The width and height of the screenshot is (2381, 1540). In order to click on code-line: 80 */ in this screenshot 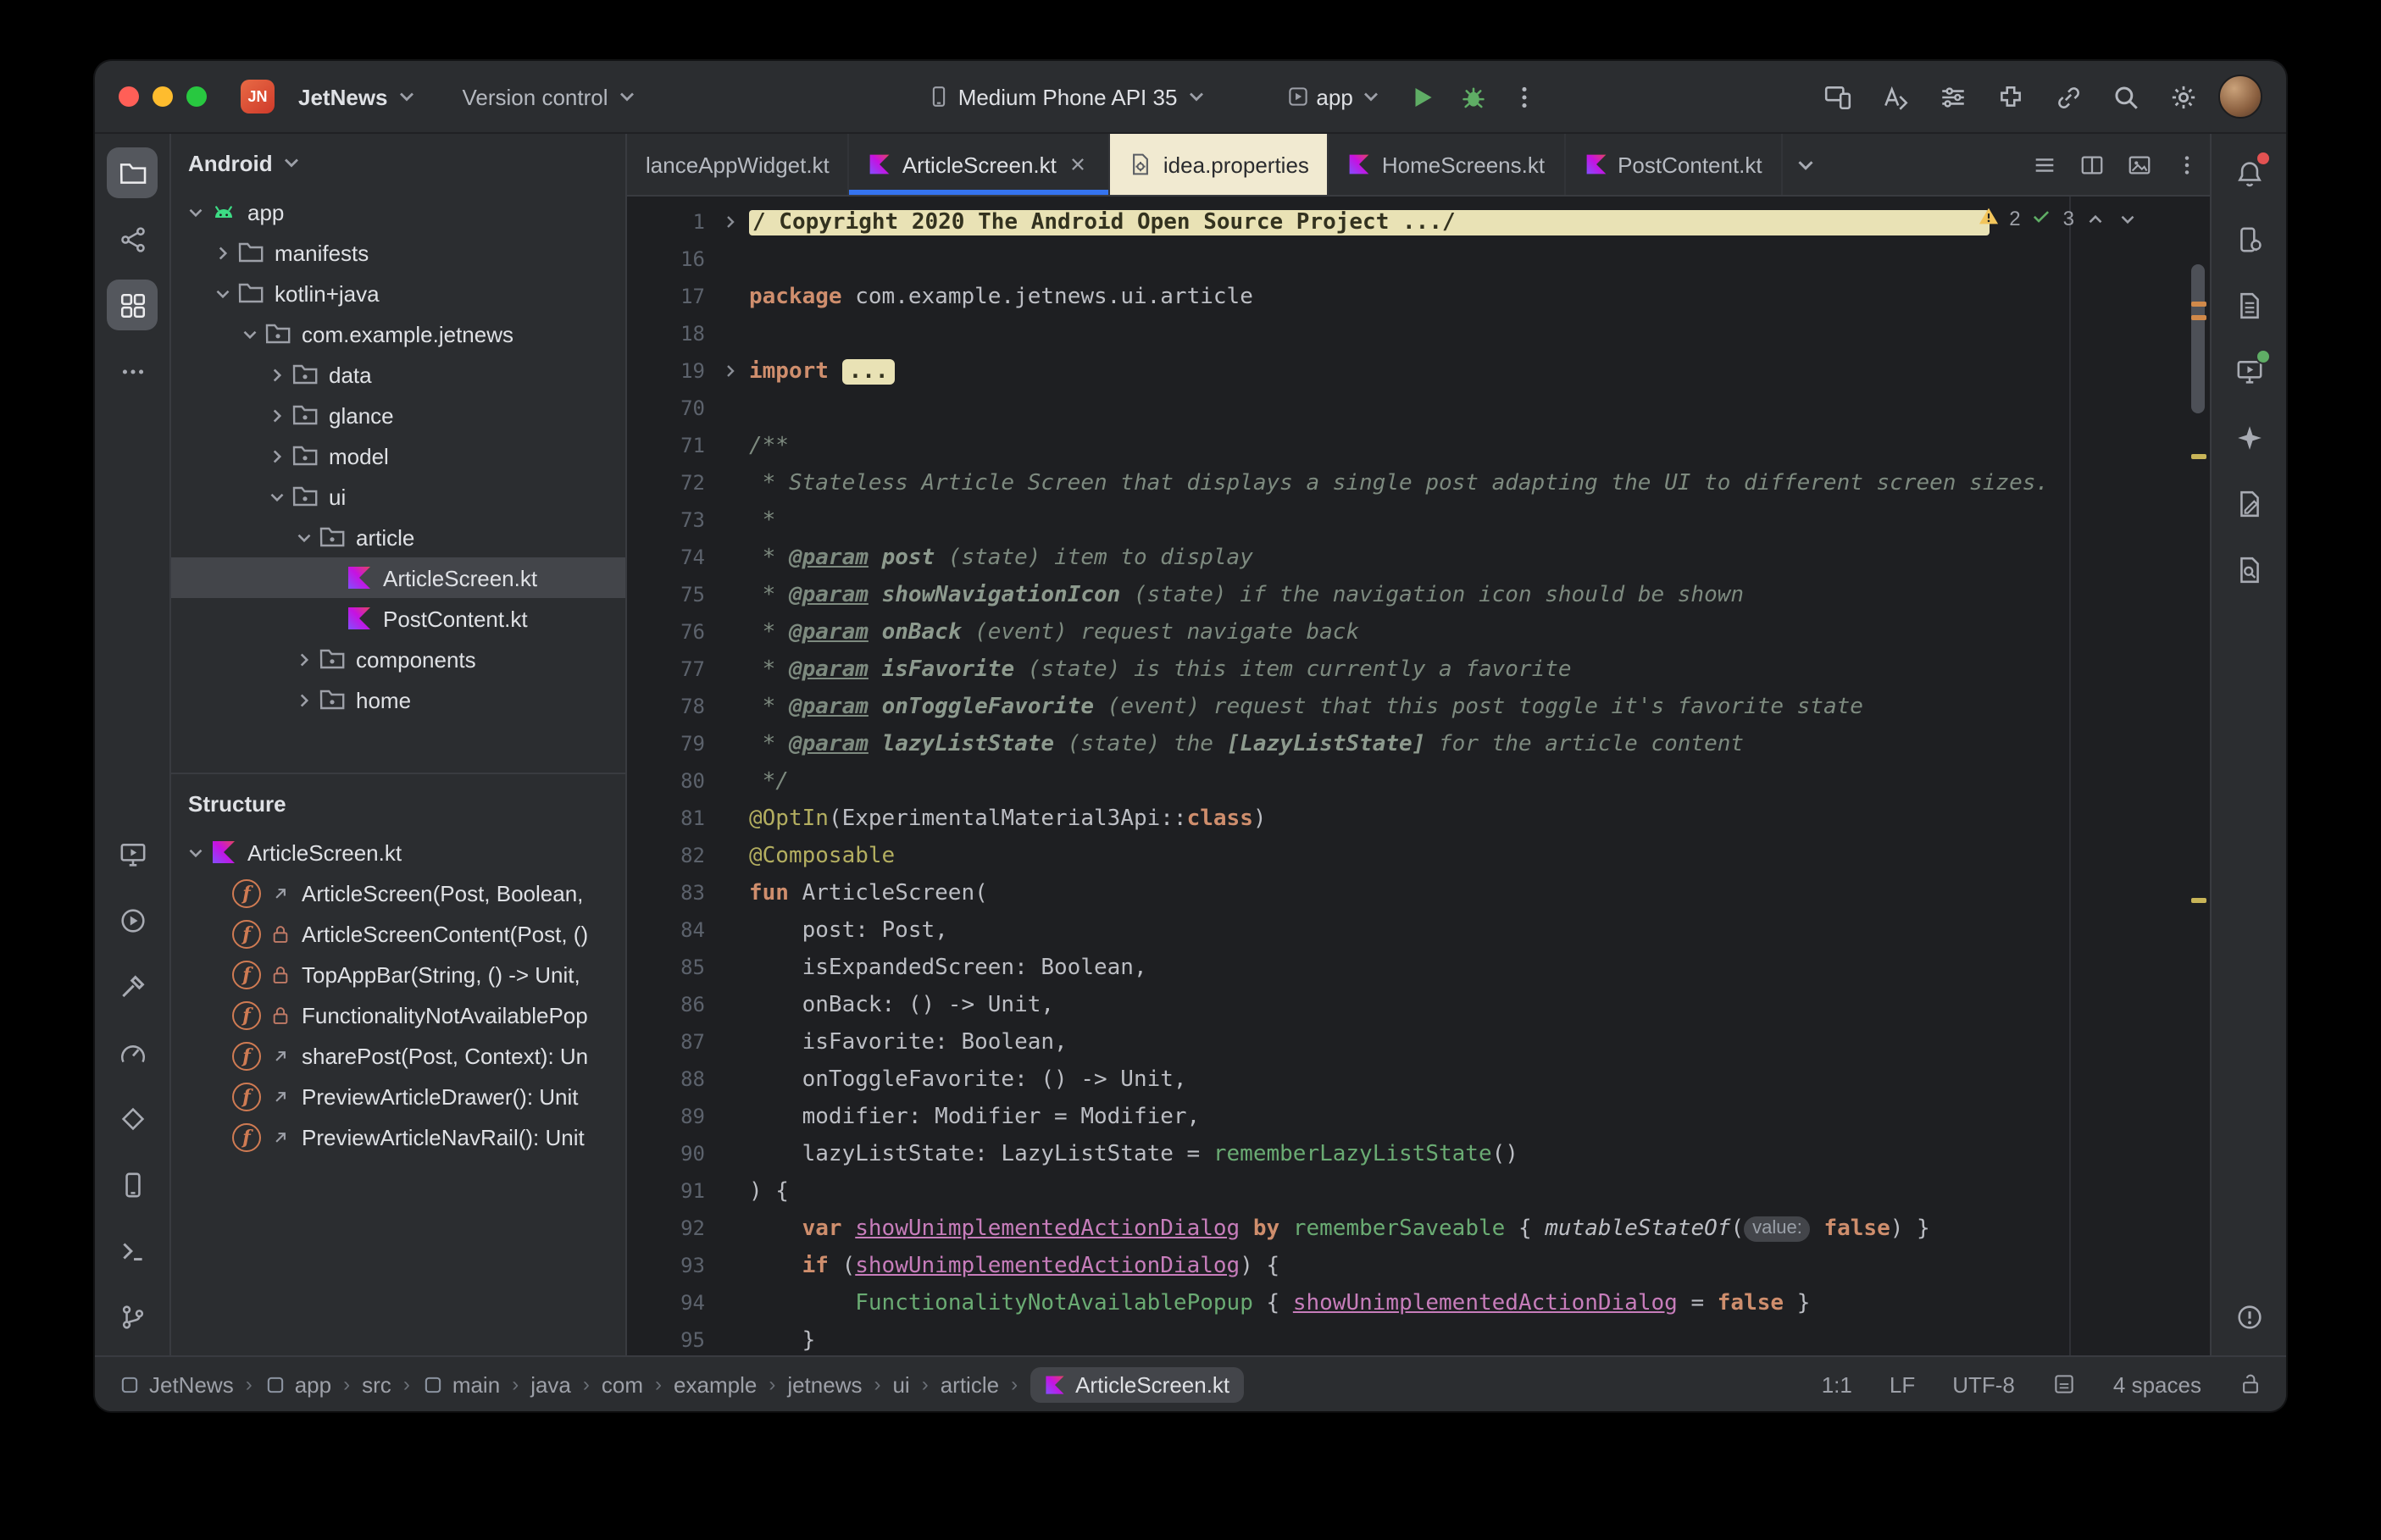, I will do `click(1418, 781)`.